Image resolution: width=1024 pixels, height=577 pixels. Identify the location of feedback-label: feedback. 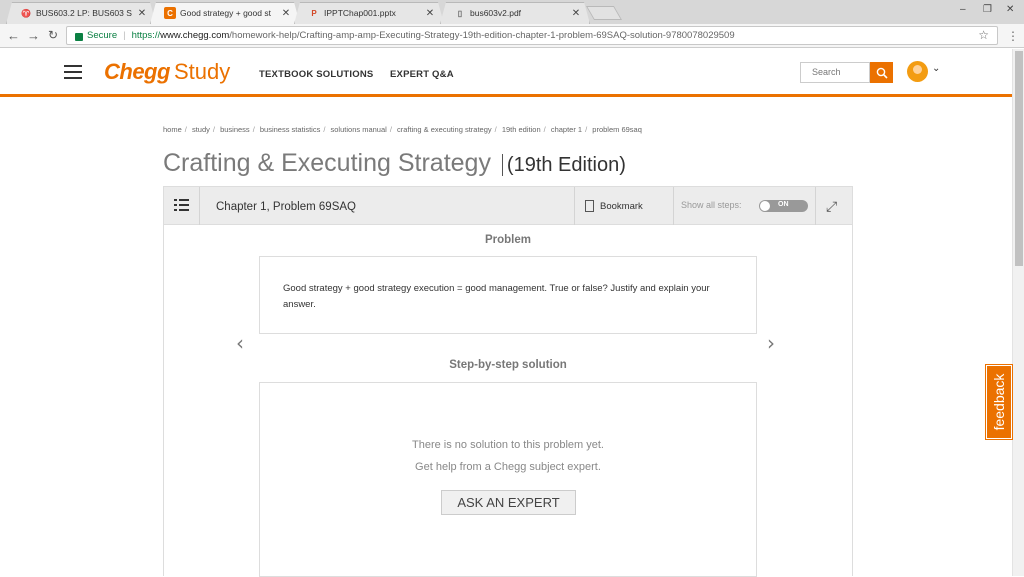
(999, 402).